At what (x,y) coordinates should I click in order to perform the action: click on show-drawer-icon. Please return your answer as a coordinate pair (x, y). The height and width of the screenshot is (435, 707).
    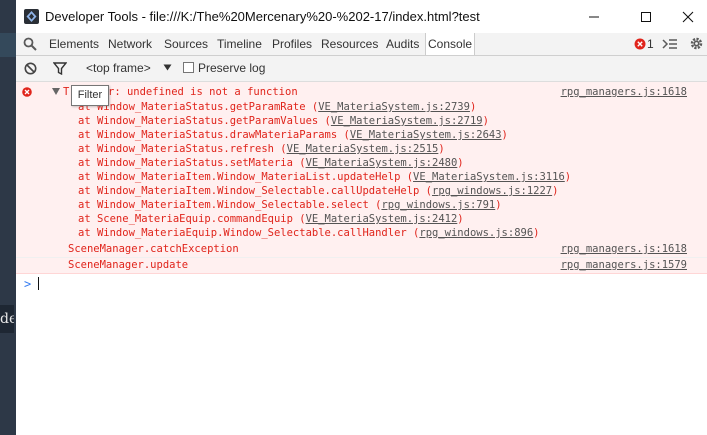
    Looking at the image, I should click on (670, 44).